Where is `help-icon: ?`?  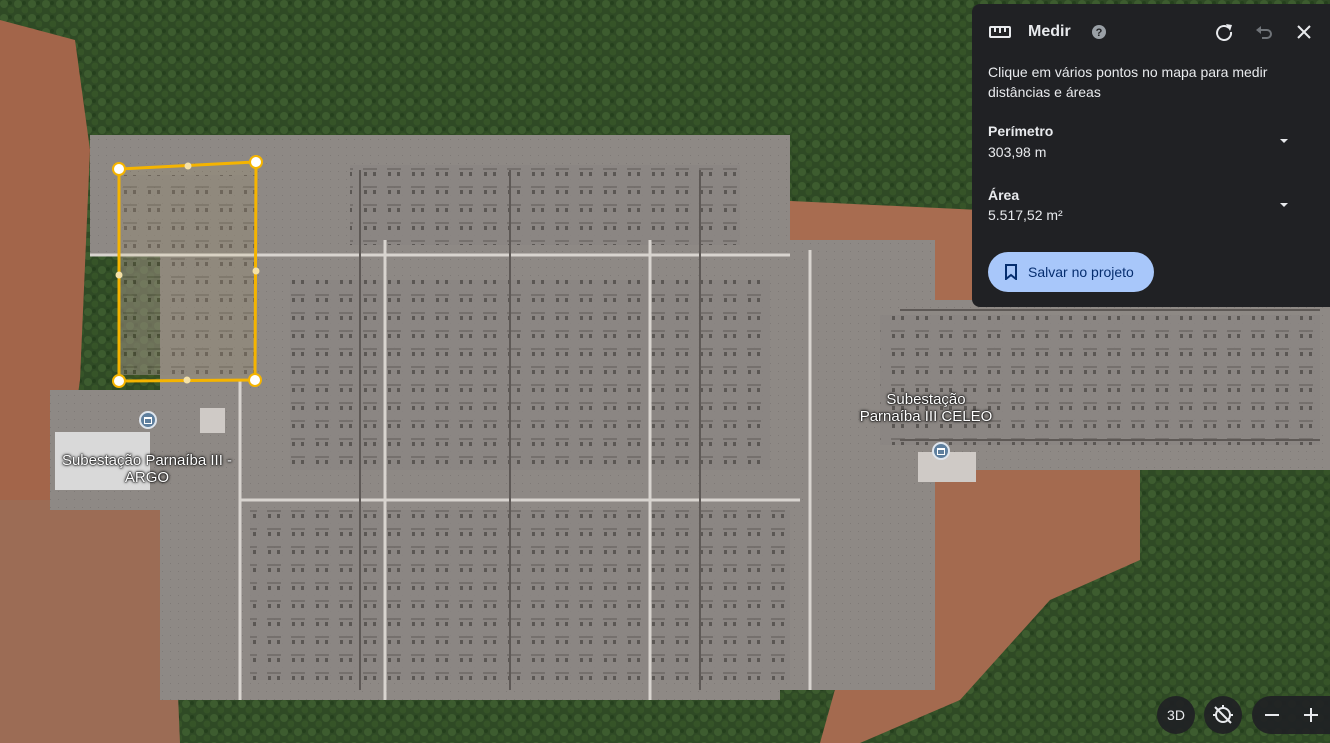
help-icon: ? is located at coordinates (1099, 32).